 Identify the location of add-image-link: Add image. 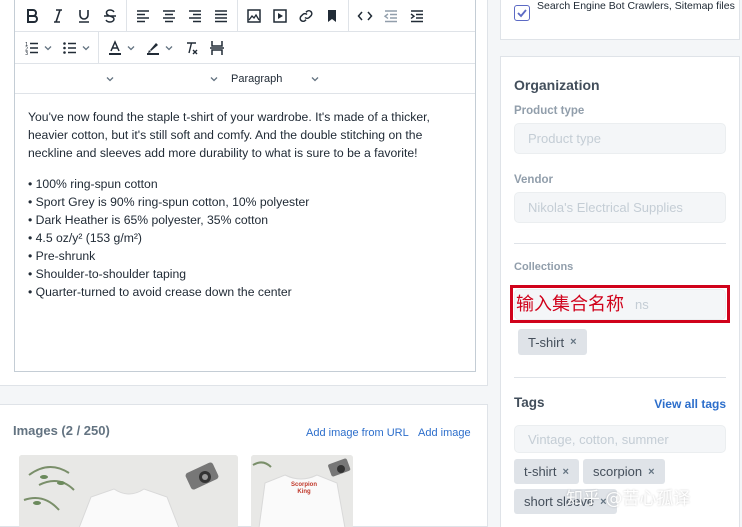
(444, 433).